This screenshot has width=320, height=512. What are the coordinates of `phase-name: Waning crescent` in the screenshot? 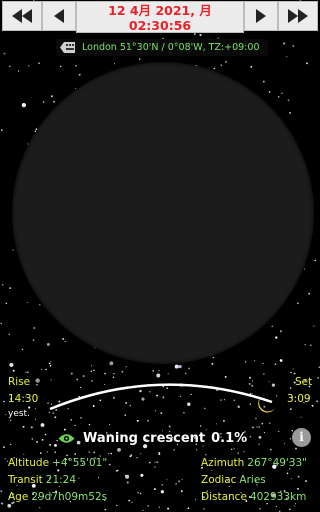 It's located at (144, 438).